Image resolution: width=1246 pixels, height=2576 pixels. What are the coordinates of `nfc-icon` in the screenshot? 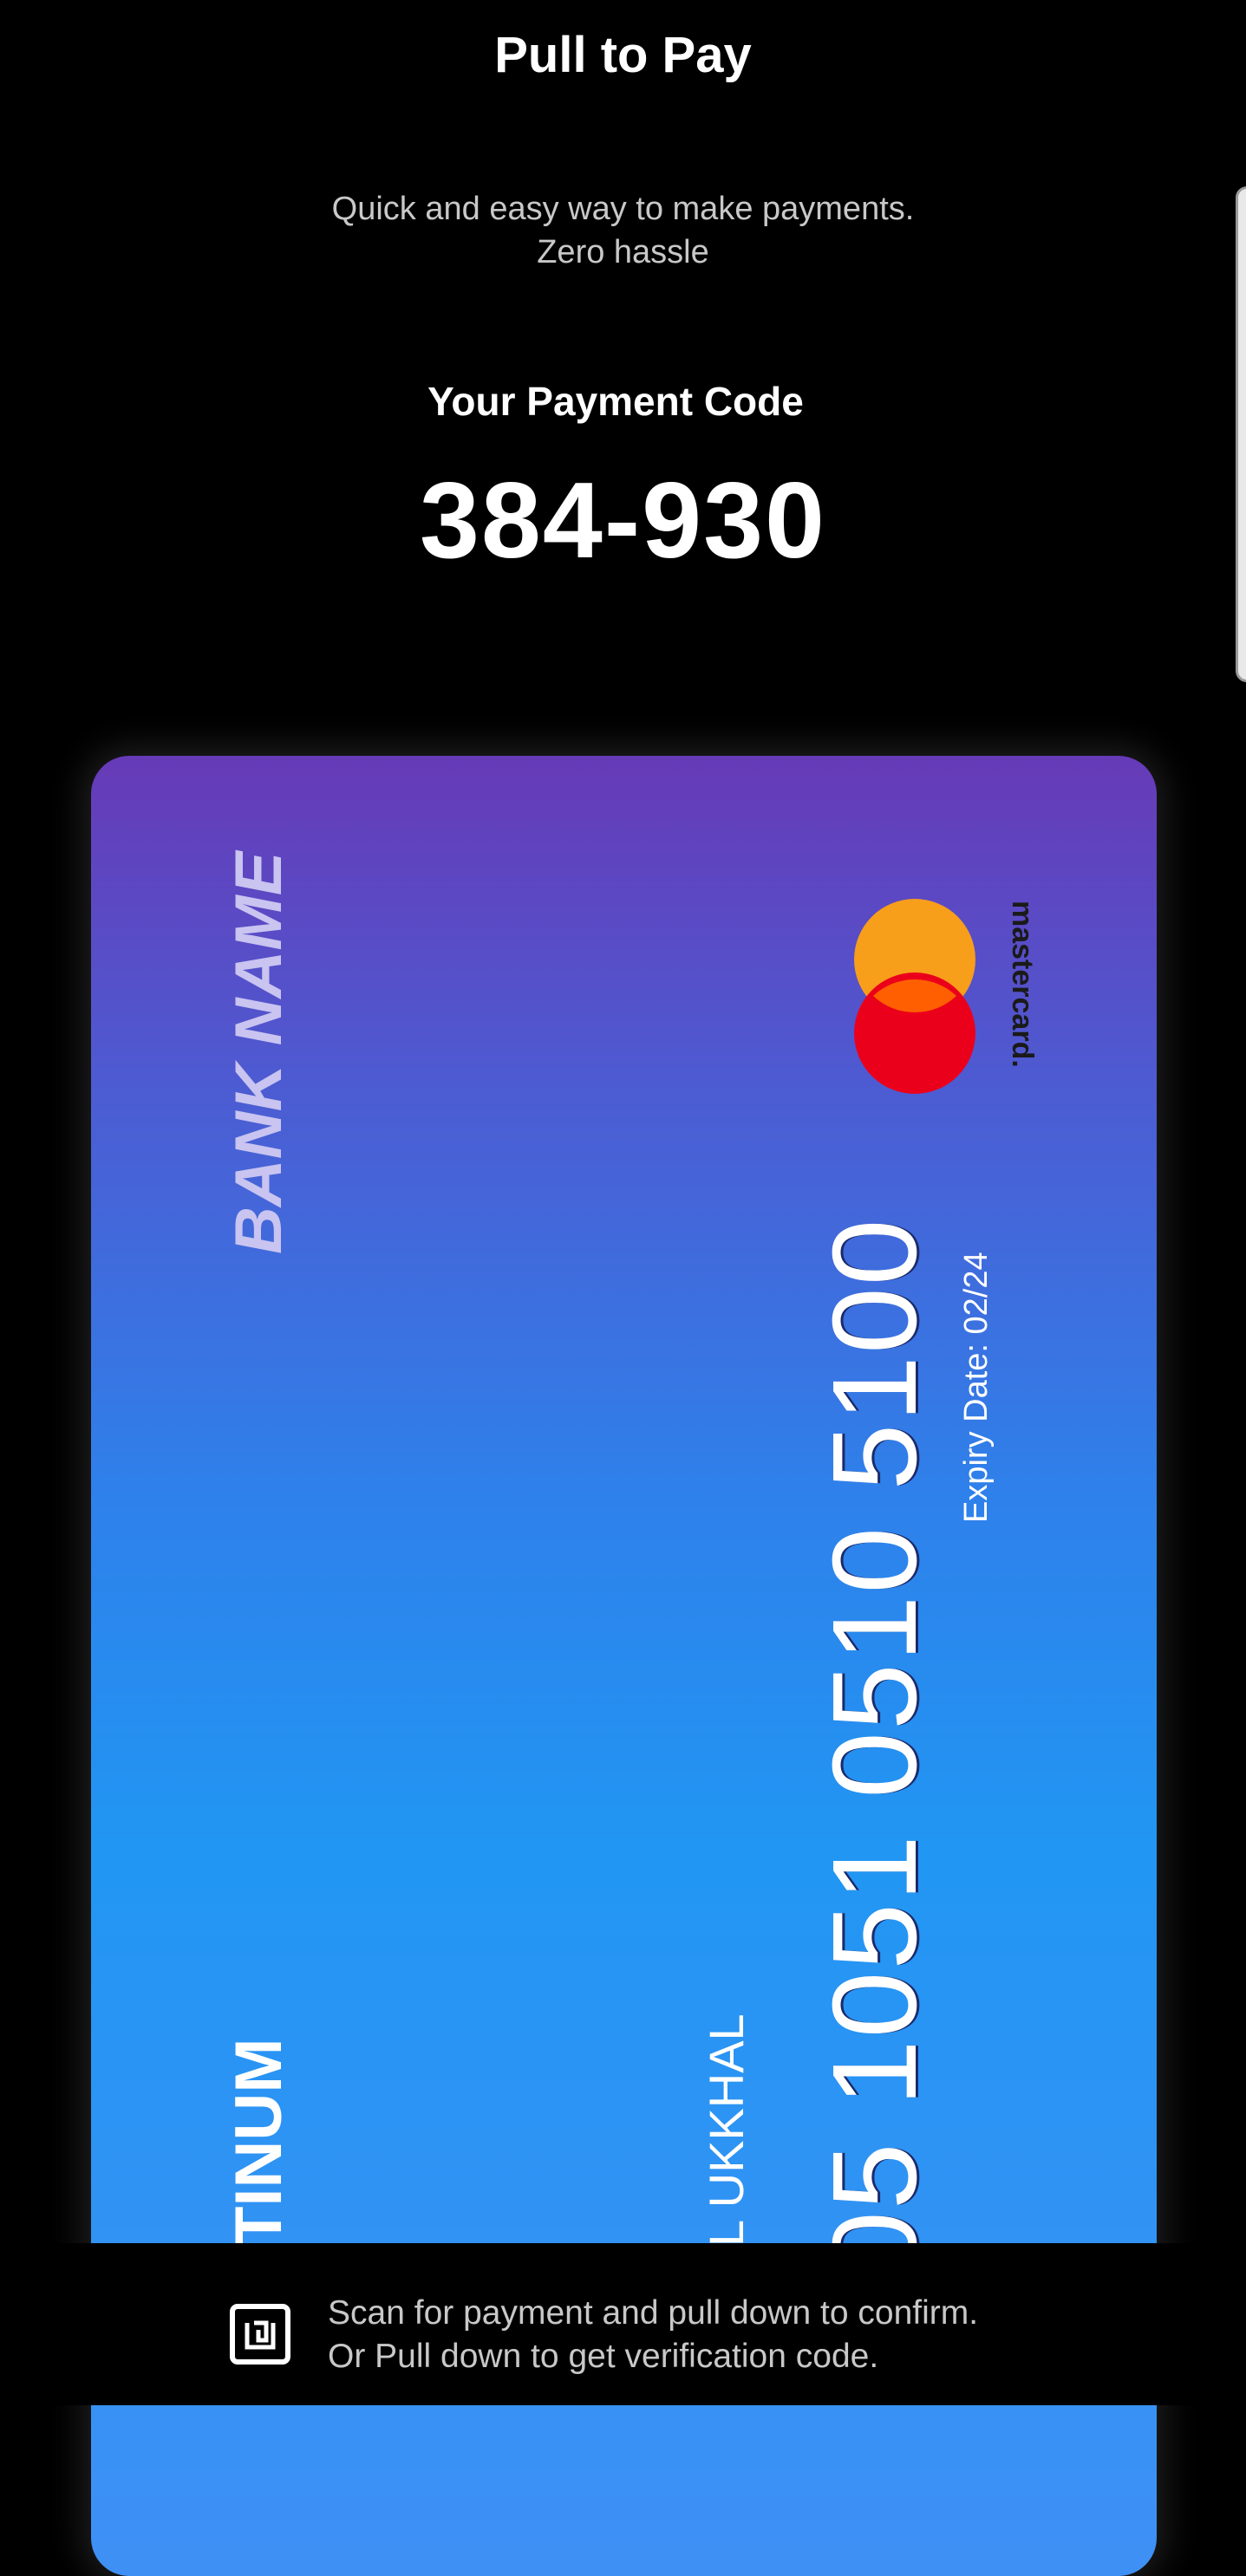 It's located at (260, 2334).